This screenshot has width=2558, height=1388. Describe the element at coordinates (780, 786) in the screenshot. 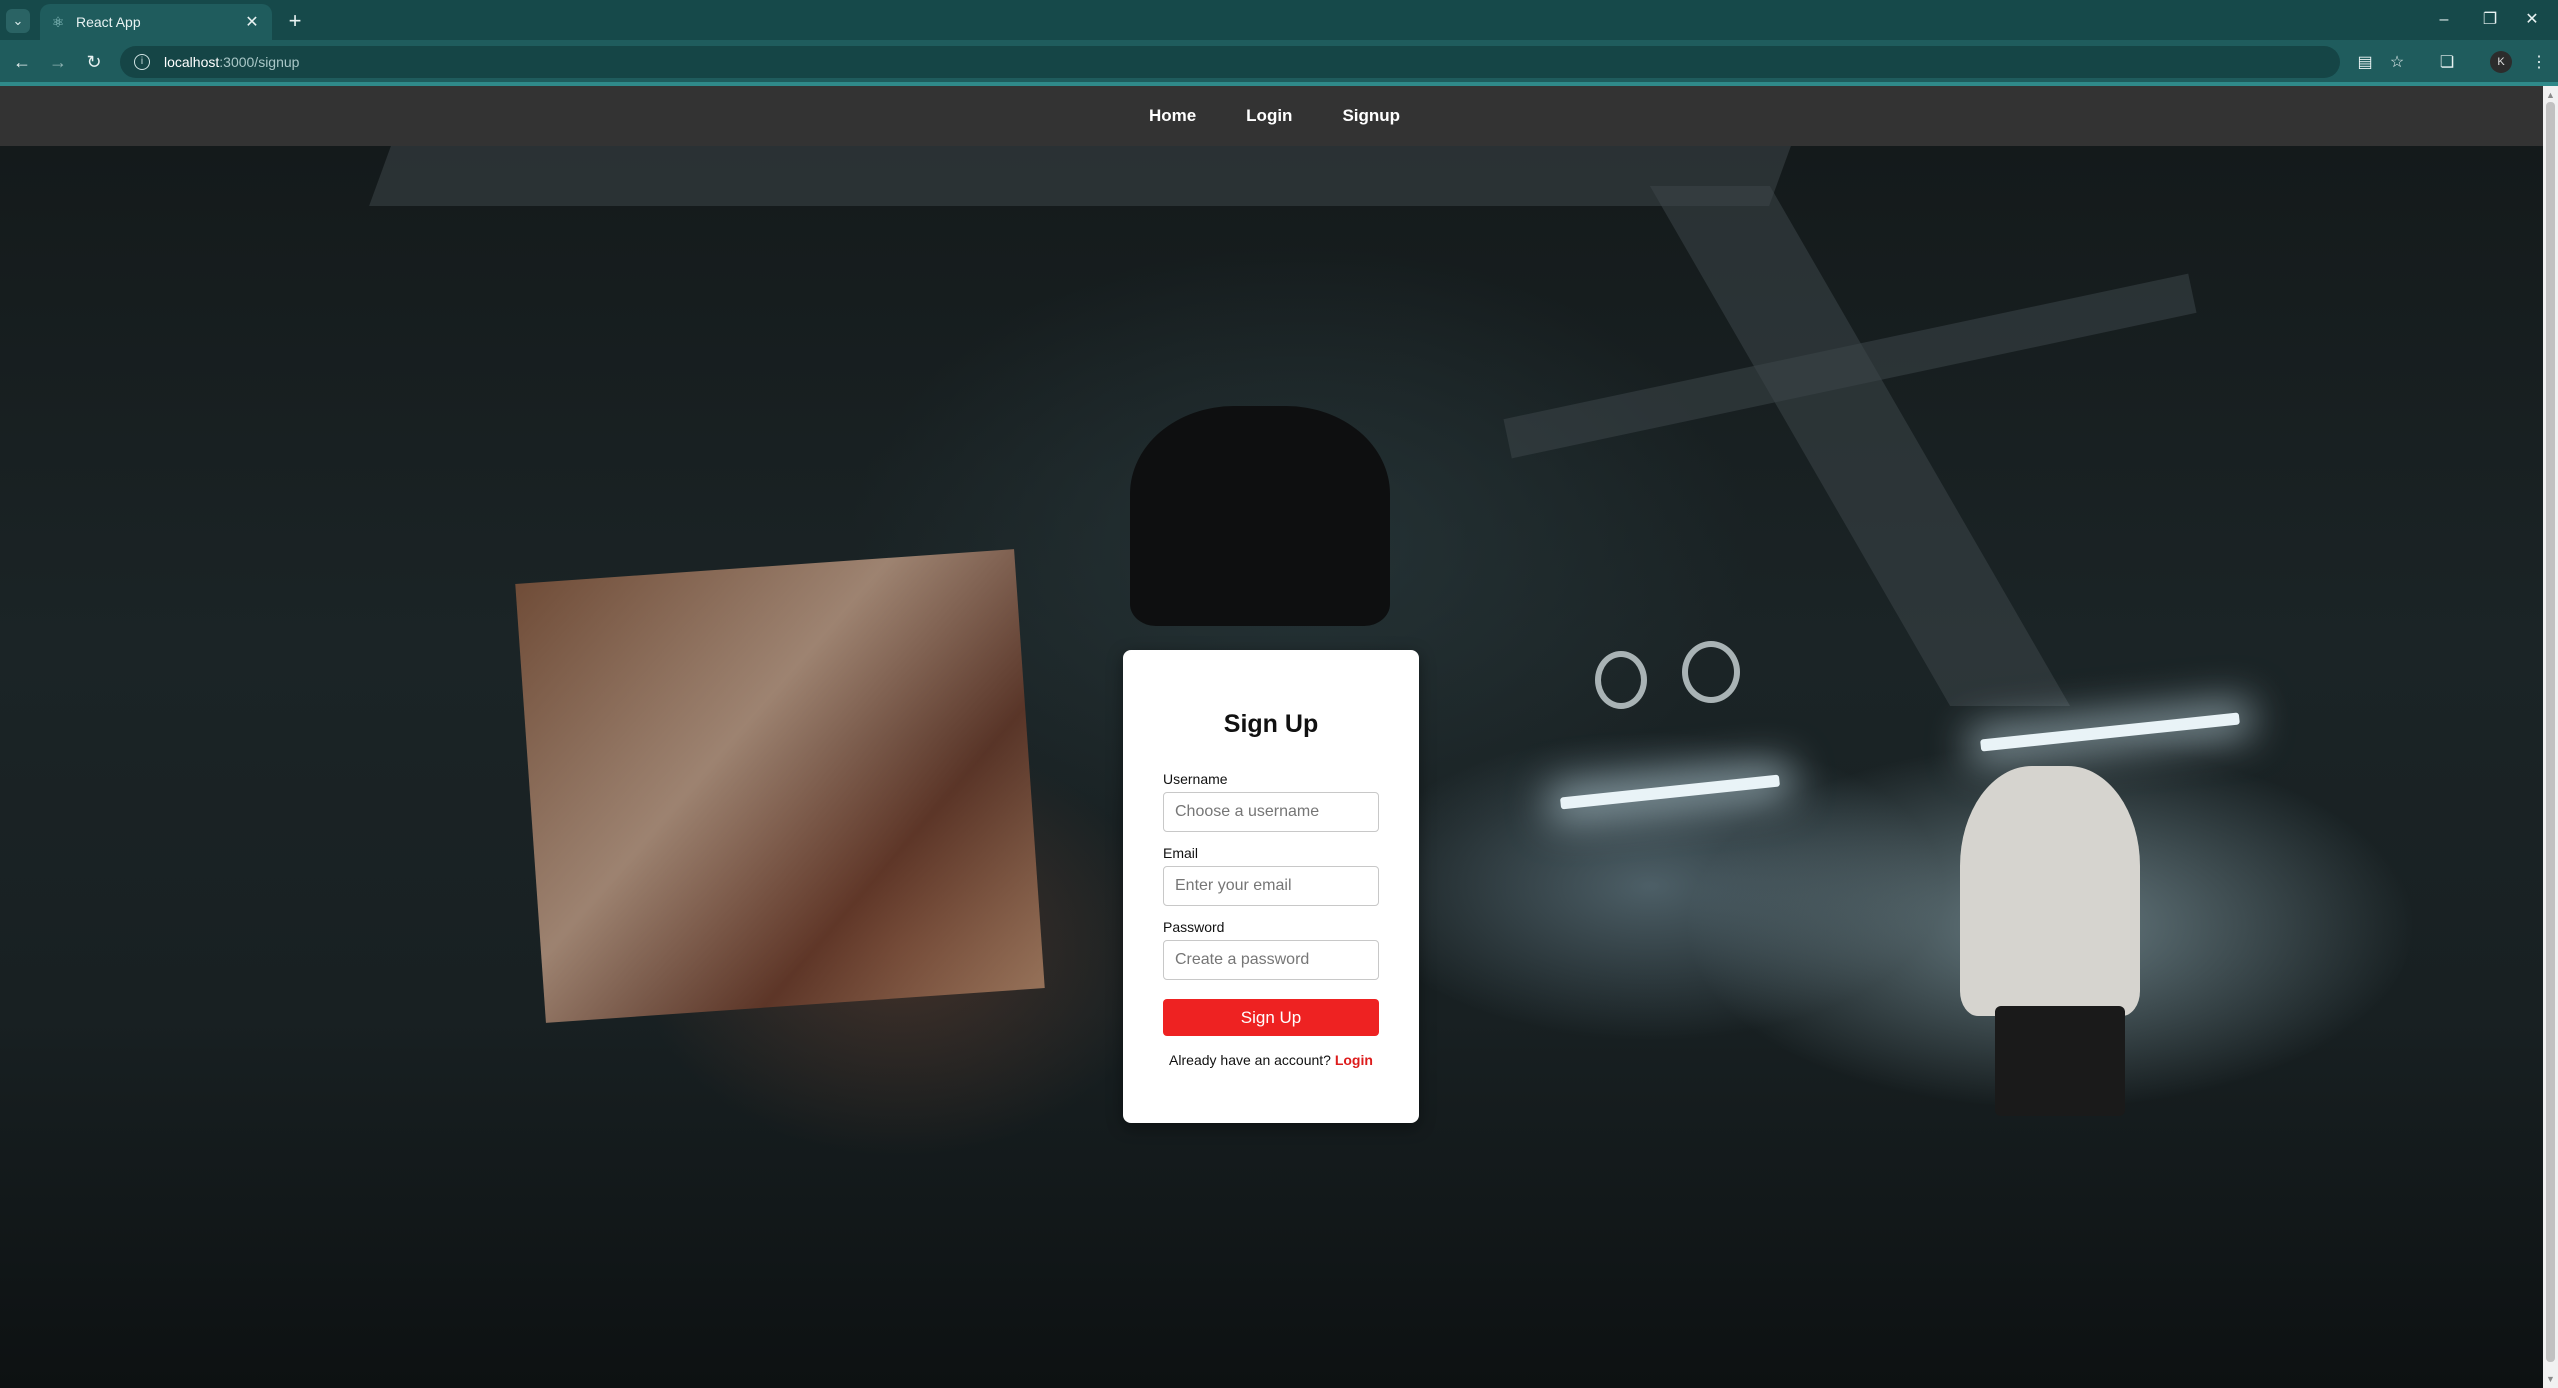

I see `wall-posters` at that location.